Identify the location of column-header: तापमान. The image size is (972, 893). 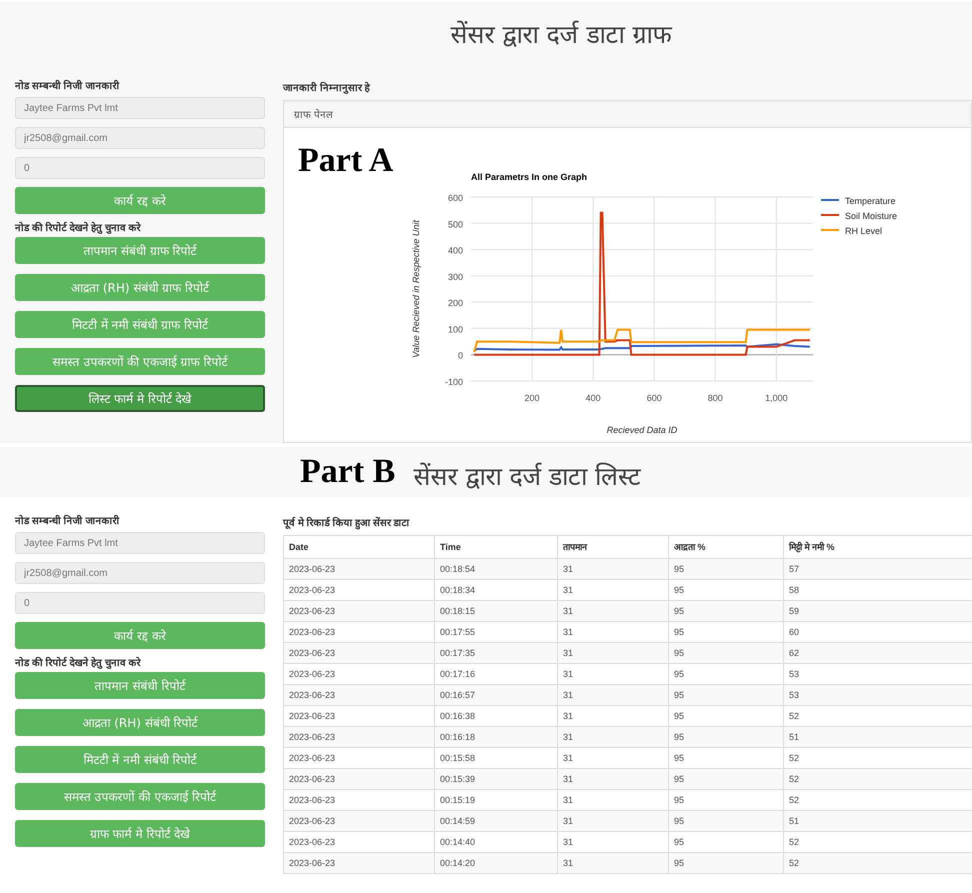
(613, 547).